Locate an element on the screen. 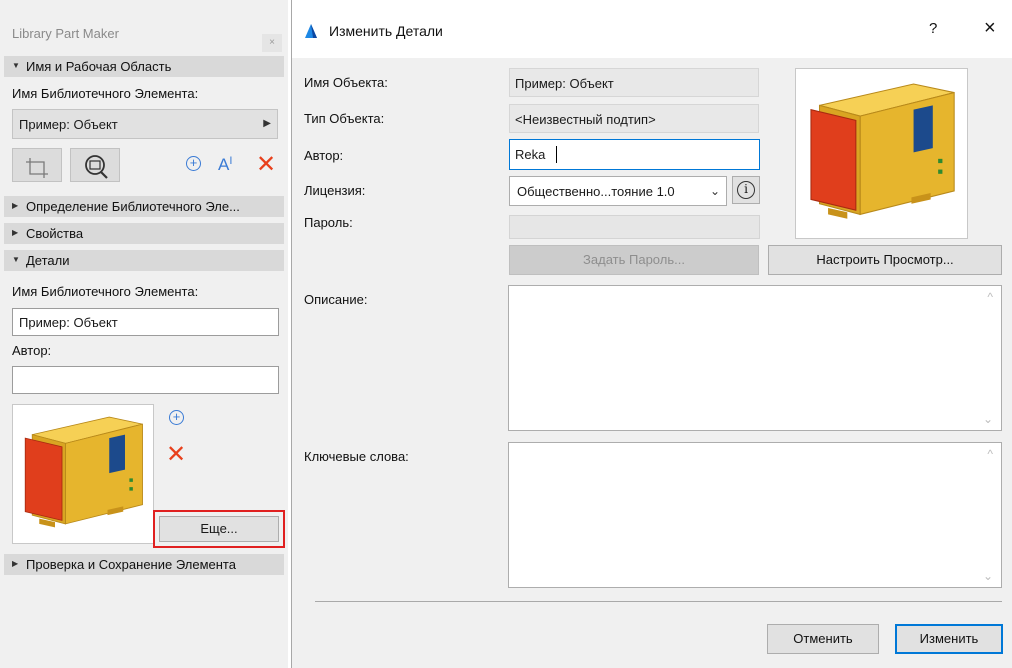  preview-image is located at coordinates (881, 153).